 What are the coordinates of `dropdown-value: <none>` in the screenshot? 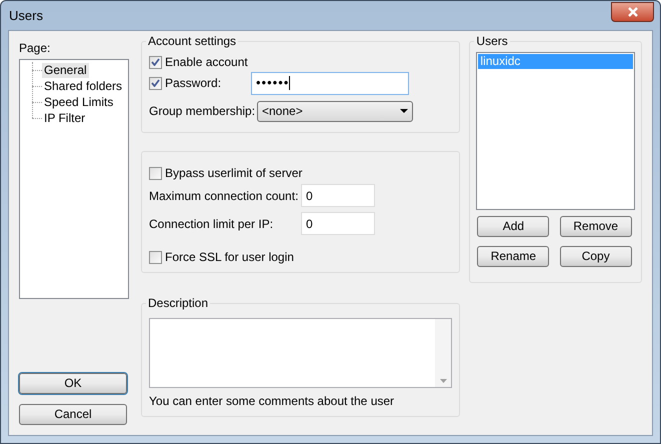 It's located at (282, 111).